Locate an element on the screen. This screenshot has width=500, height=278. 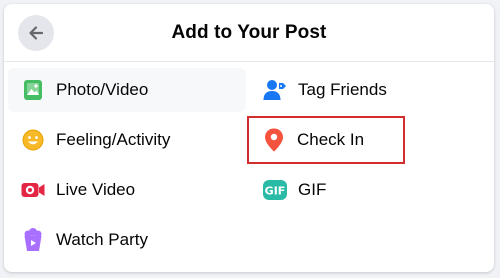
option-label: Photo/Video is located at coordinates (102, 89).